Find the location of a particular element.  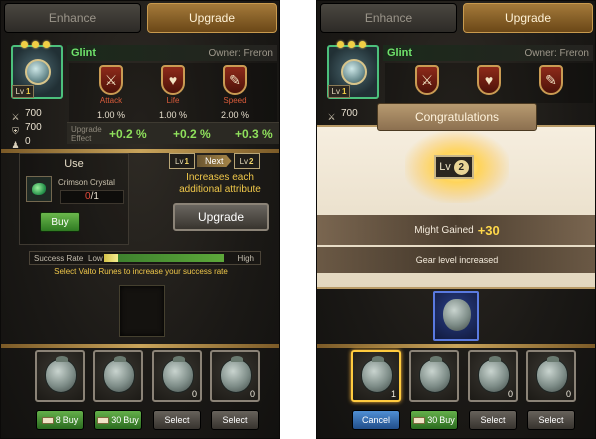

success-track is located at coordinates (164, 258).